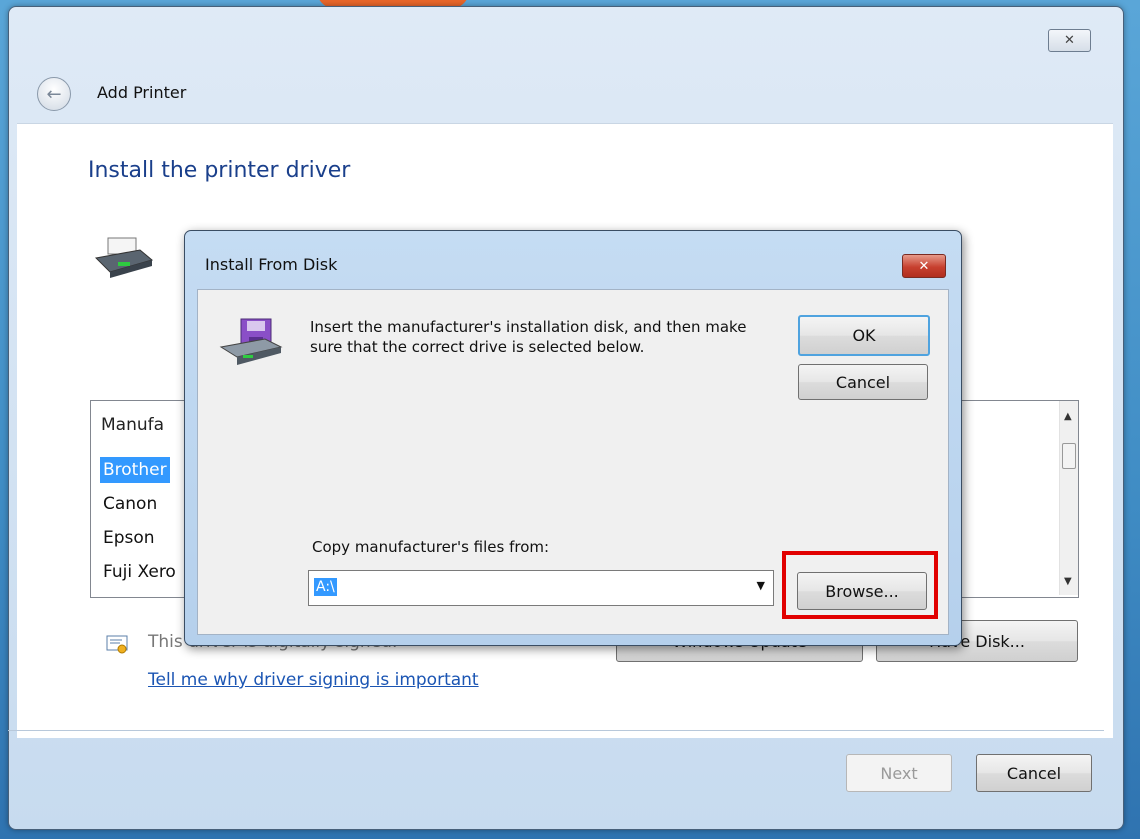 This screenshot has height=839, width=1140. I want to click on certificate-icon, so click(117, 644).